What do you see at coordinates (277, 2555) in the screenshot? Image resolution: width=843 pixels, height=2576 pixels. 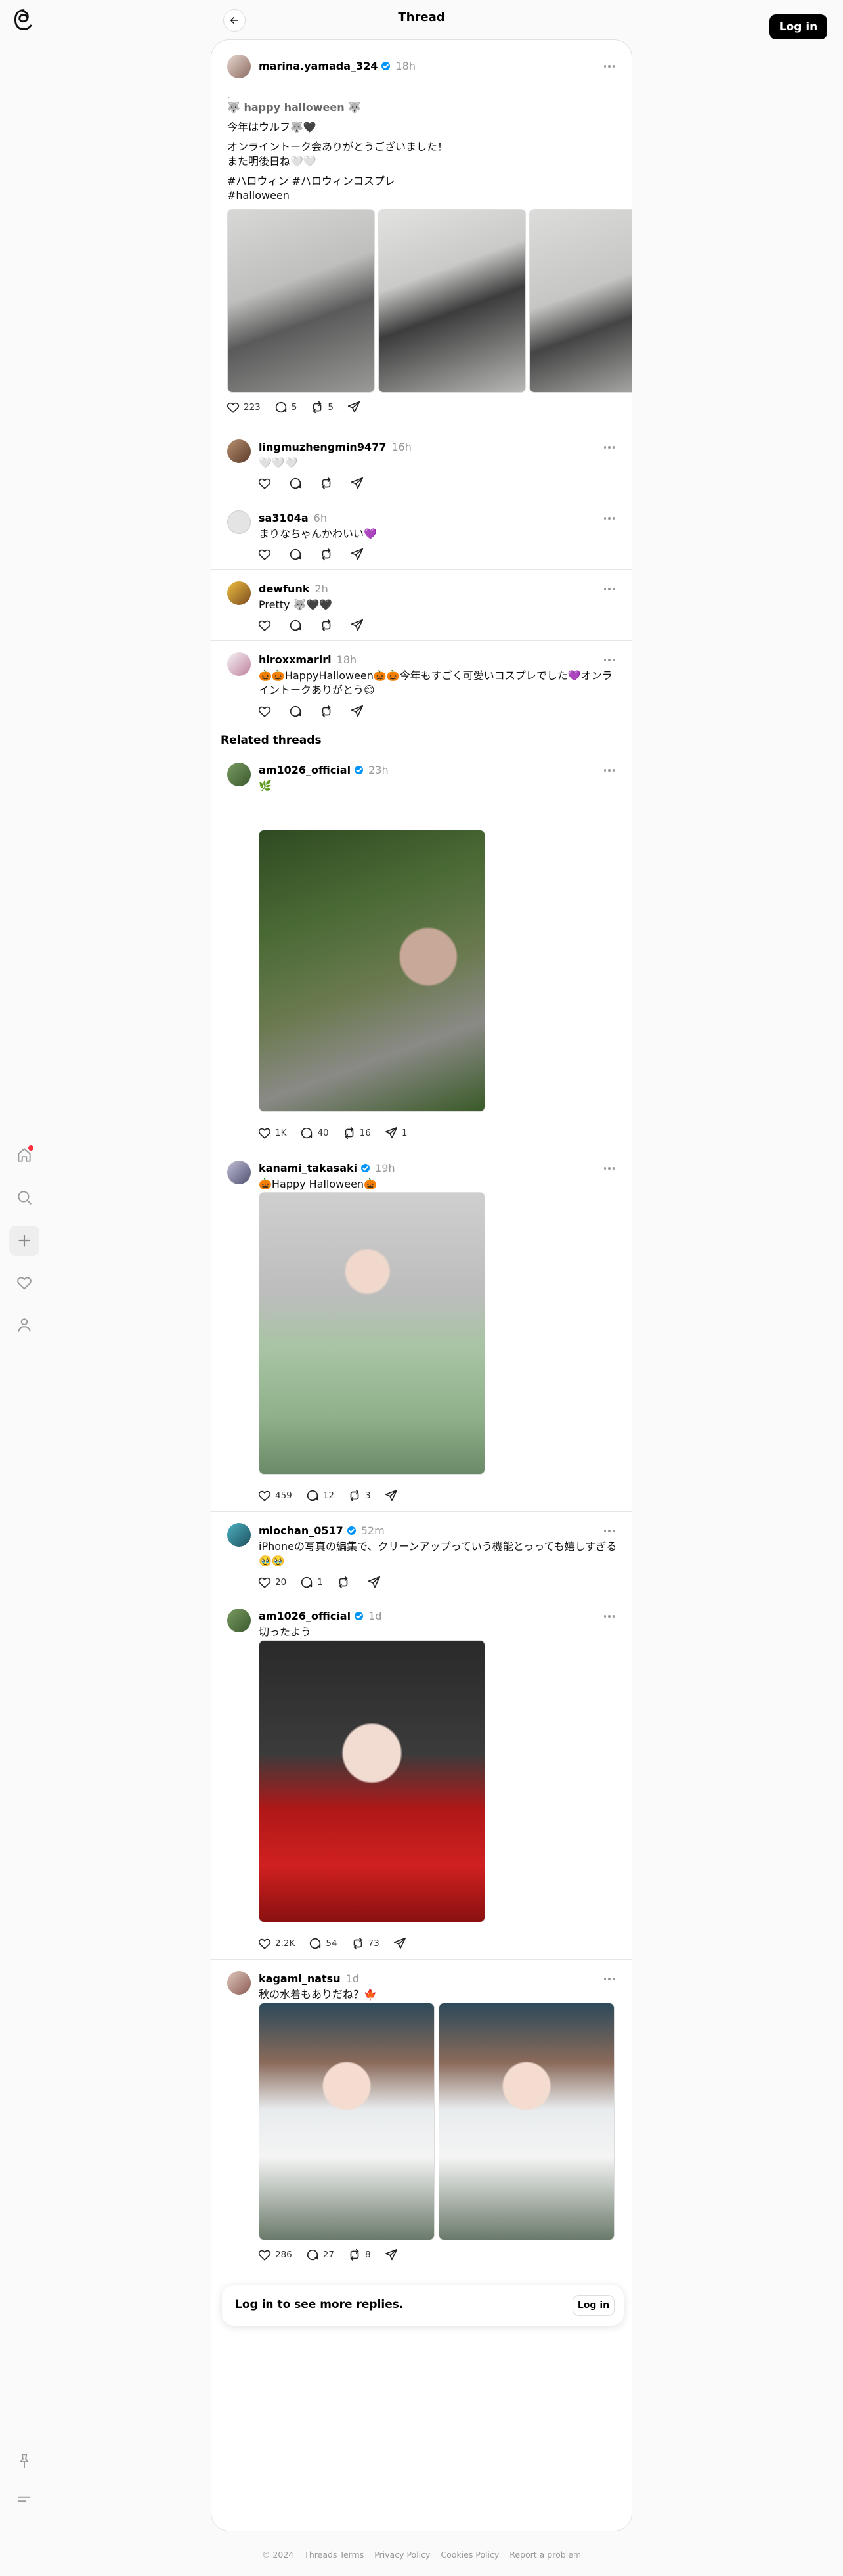 I see `copyright: © 2024` at bounding box center [277, 2555].